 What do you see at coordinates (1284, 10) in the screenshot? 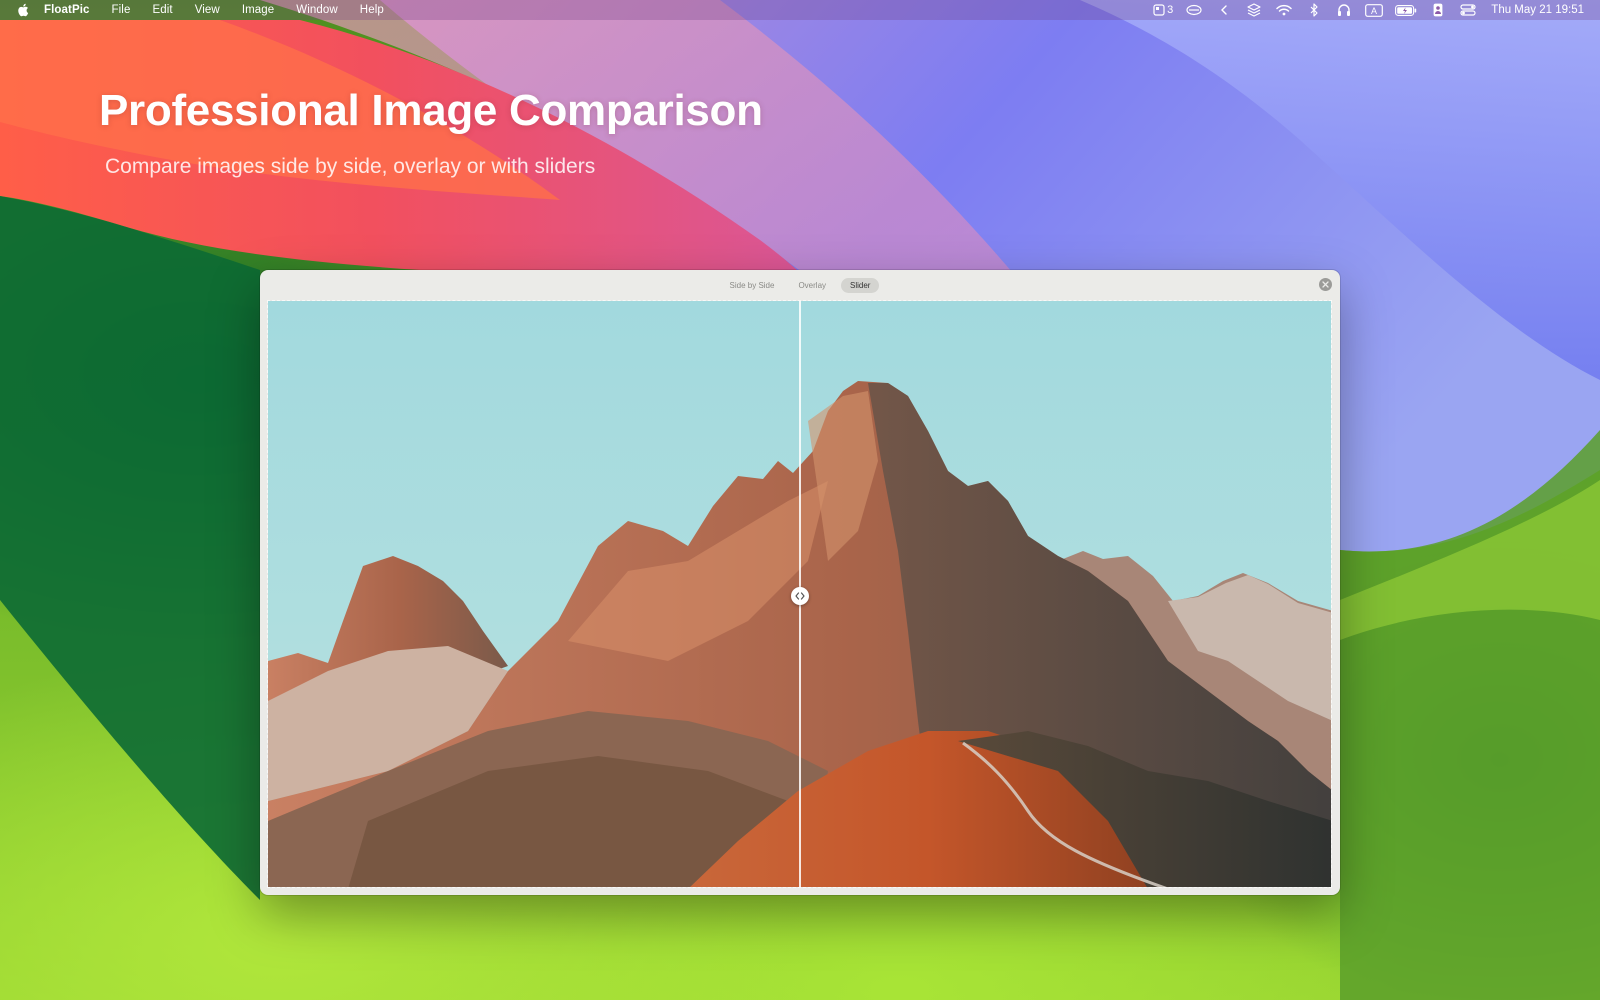
I see `wifi-icon` at bounding box center [1284, 10].